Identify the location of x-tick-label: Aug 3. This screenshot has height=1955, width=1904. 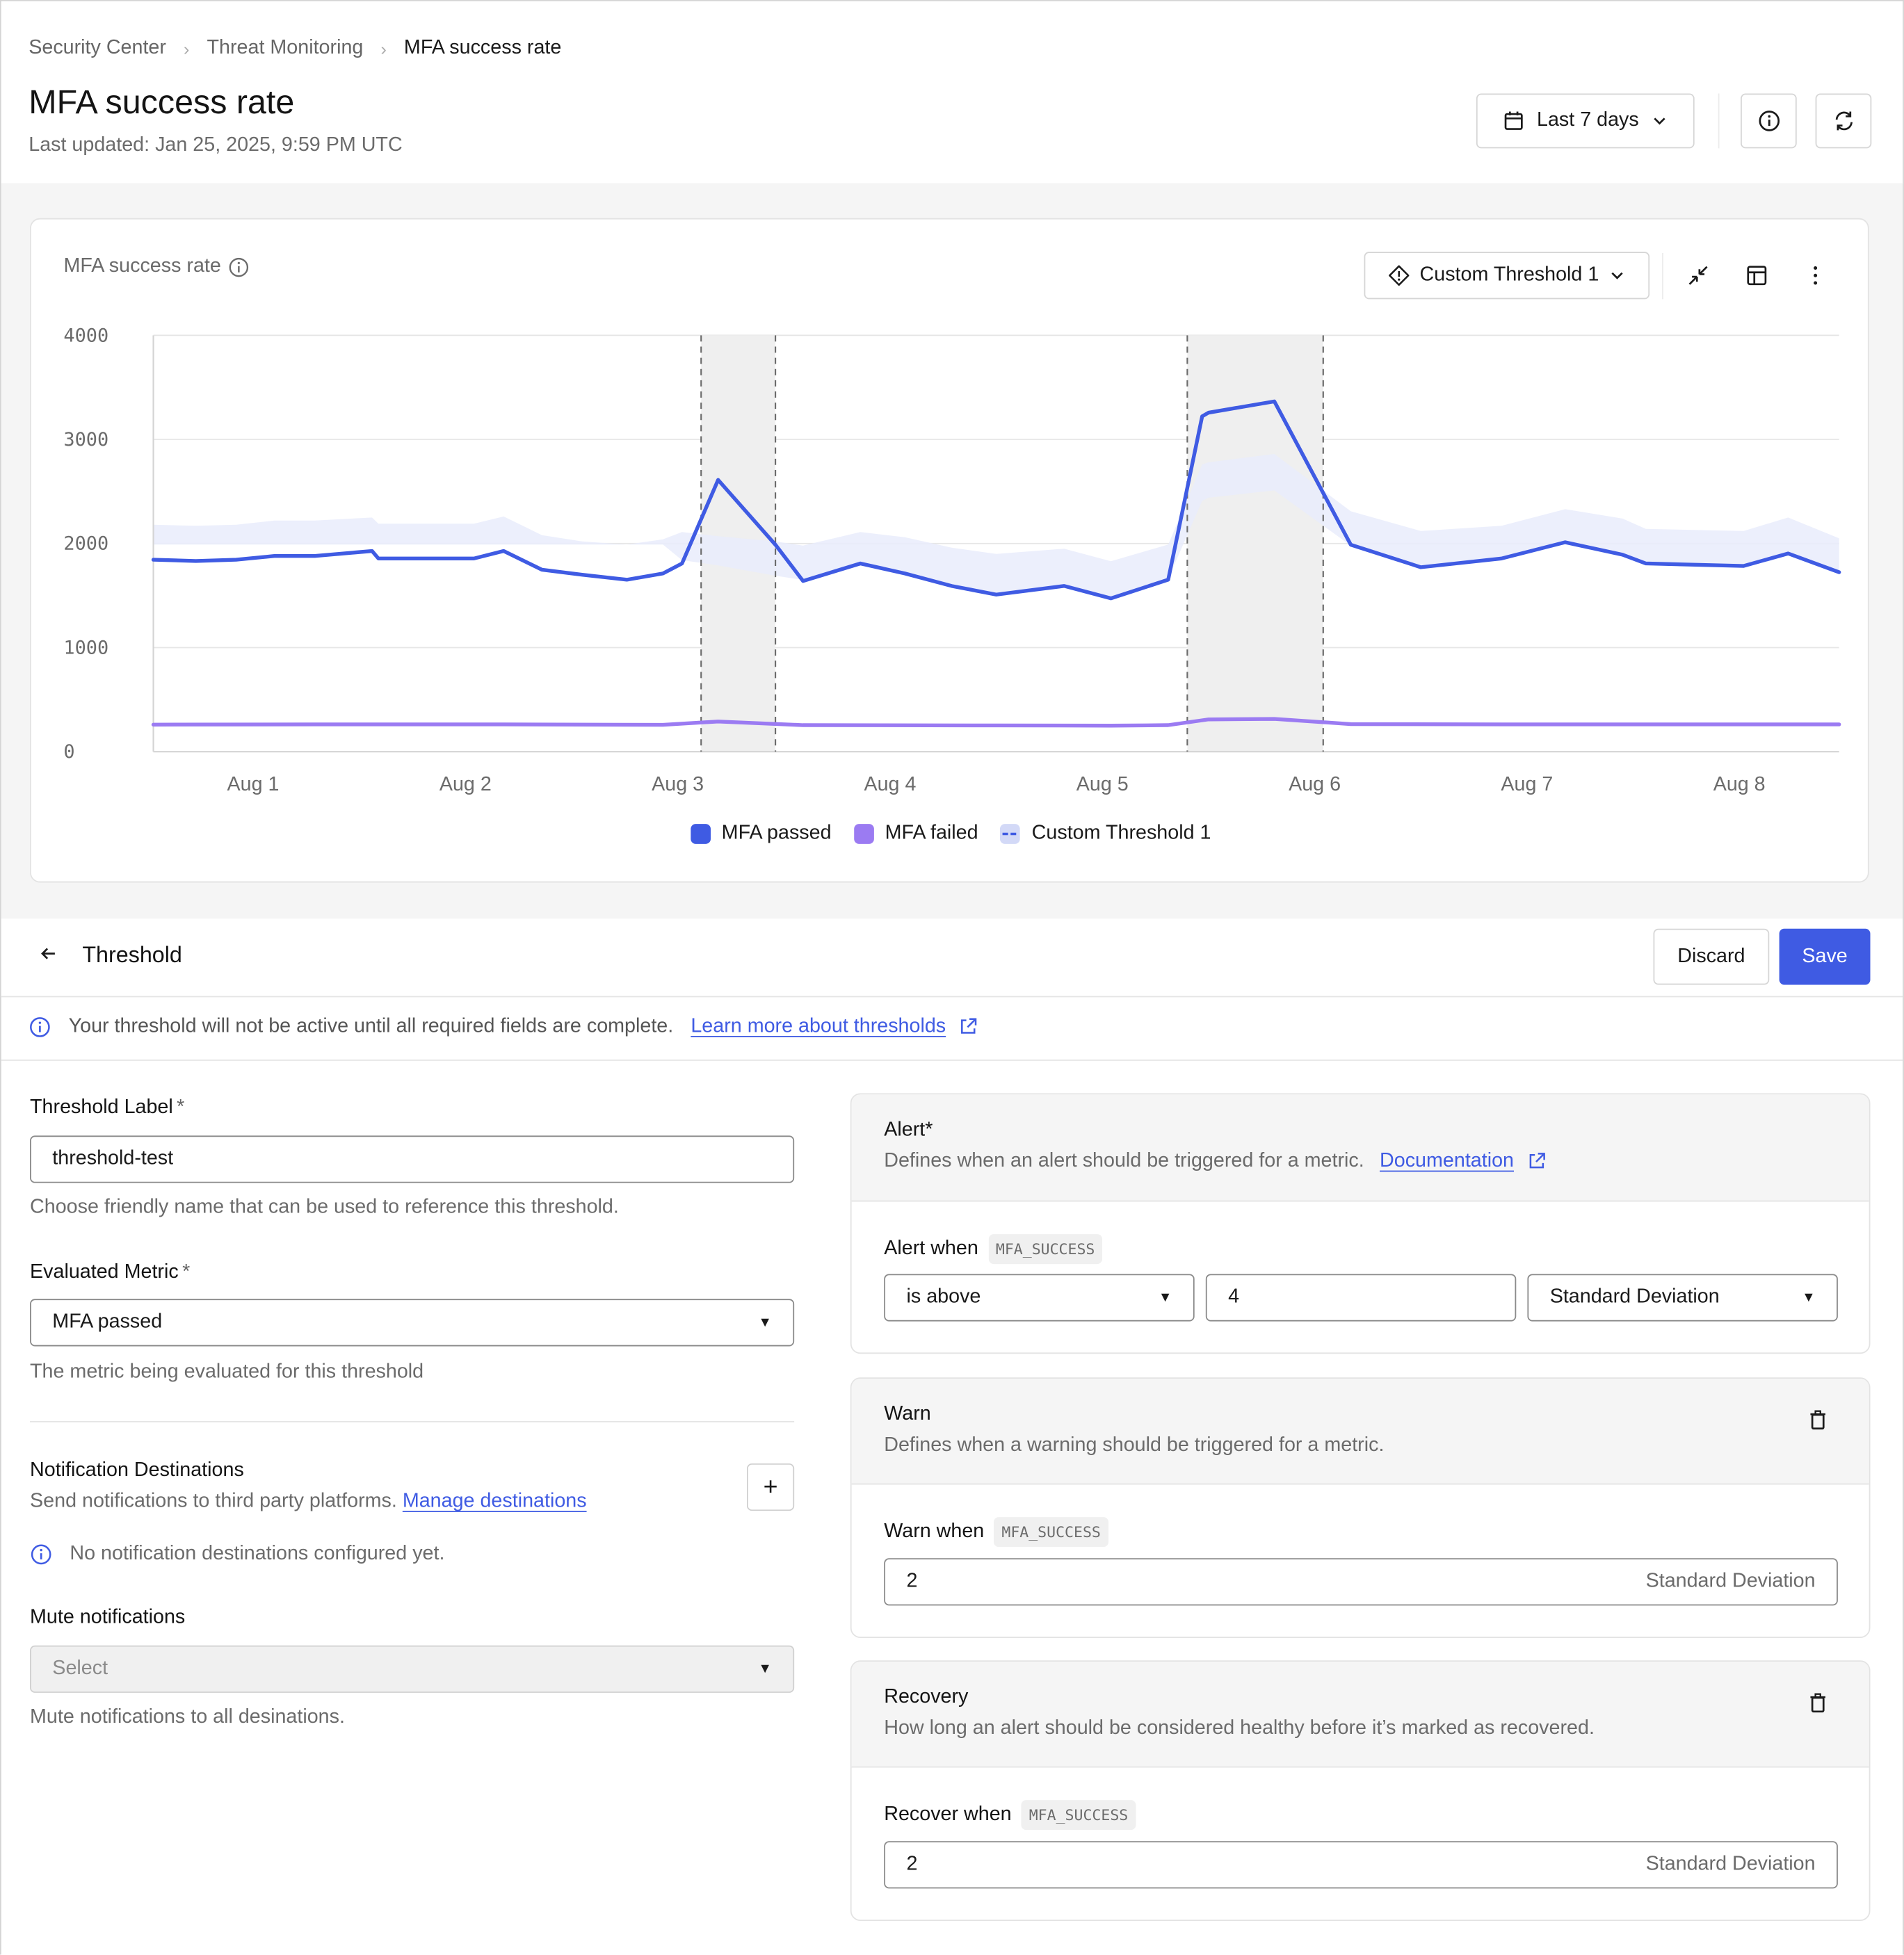
(678, 784).